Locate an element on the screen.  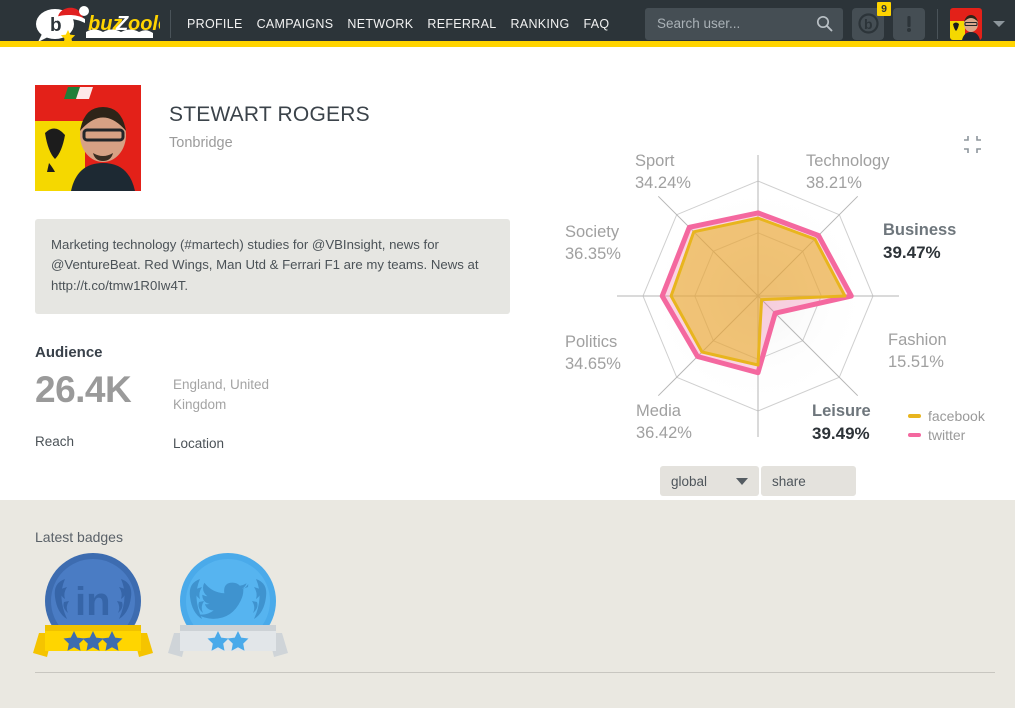
search-input is located at coordinates (725, 23).